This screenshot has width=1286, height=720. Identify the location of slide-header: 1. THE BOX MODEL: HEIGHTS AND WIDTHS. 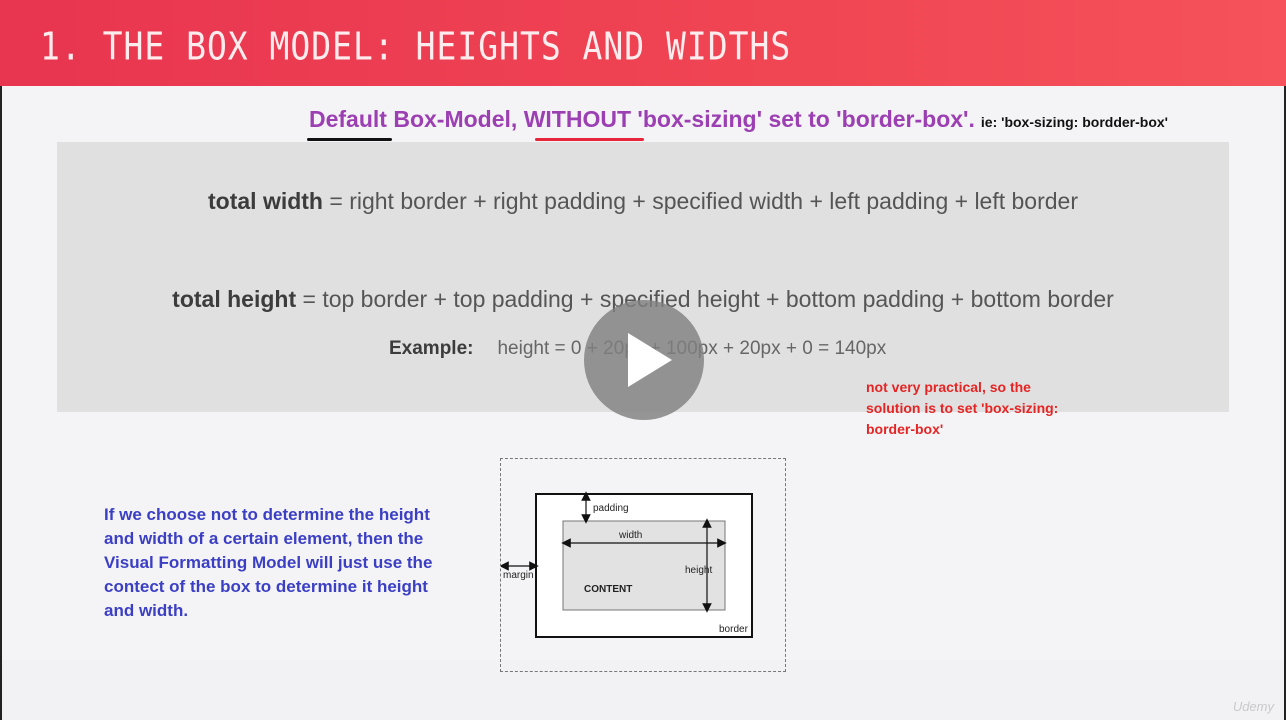
(643, 43).